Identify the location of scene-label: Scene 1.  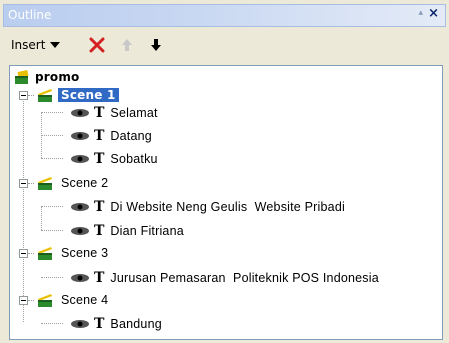
(88, 95).